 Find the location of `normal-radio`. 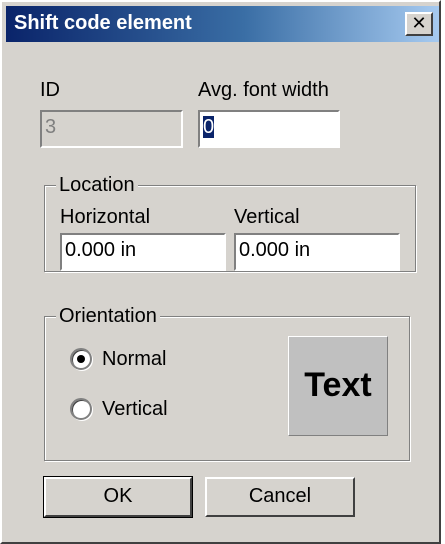

normal-radio is located at coordinates (81, 359).